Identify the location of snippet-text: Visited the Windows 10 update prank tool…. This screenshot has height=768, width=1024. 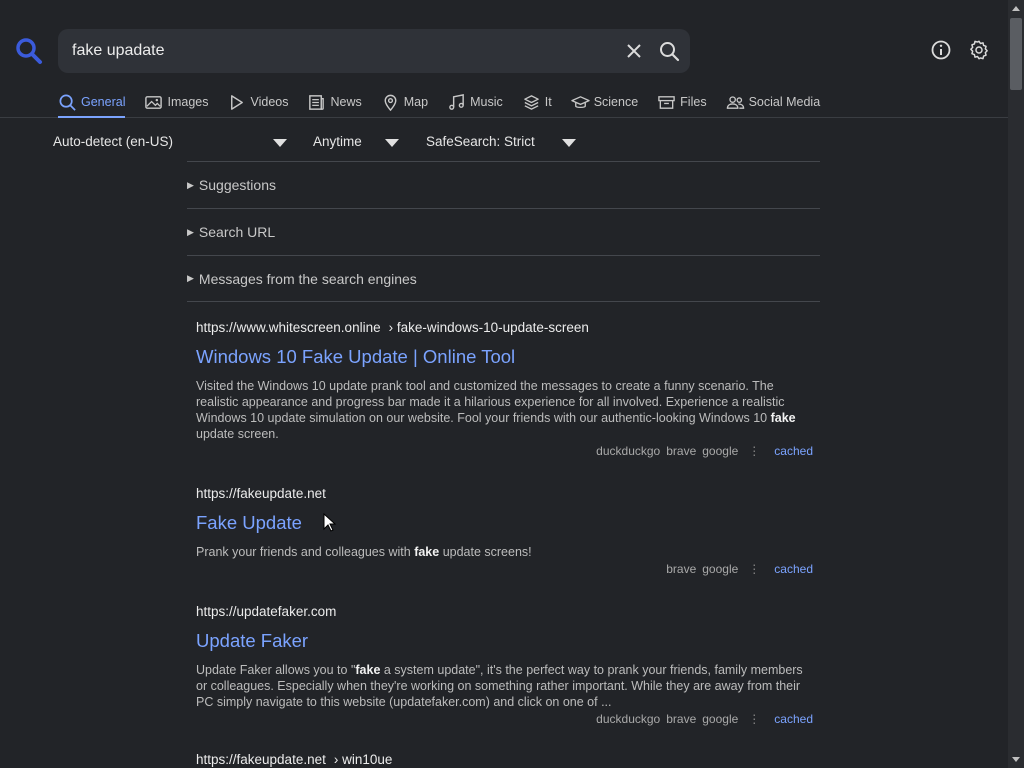
(490, 402).